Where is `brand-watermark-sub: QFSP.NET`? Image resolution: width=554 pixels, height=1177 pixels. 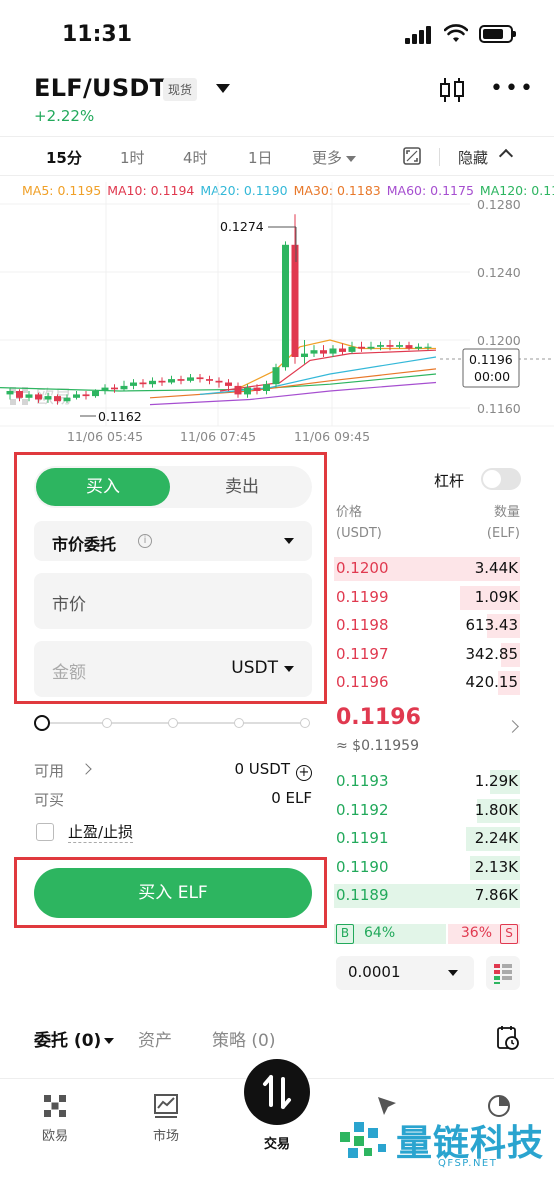 brand-watermark-sub: QFSP.NET is located at coordinates (468, 1163).